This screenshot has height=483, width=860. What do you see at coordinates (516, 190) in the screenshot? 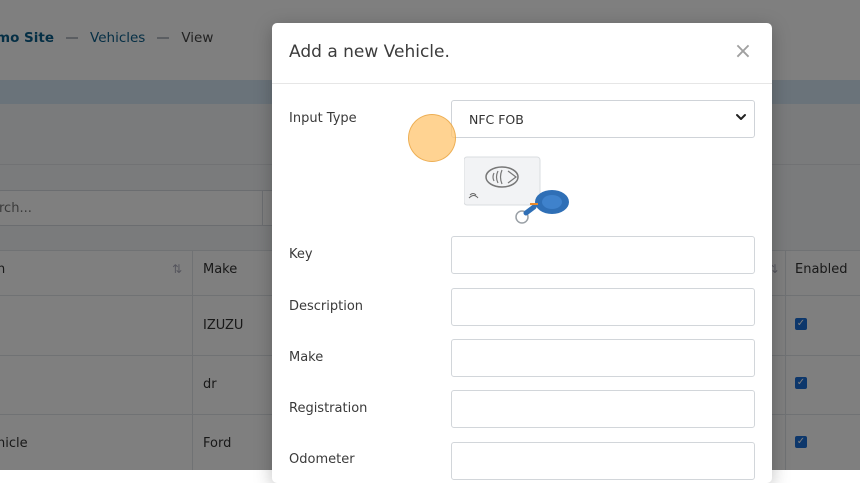
I see `nfc-fob-image` at bounding box center [516, 190].